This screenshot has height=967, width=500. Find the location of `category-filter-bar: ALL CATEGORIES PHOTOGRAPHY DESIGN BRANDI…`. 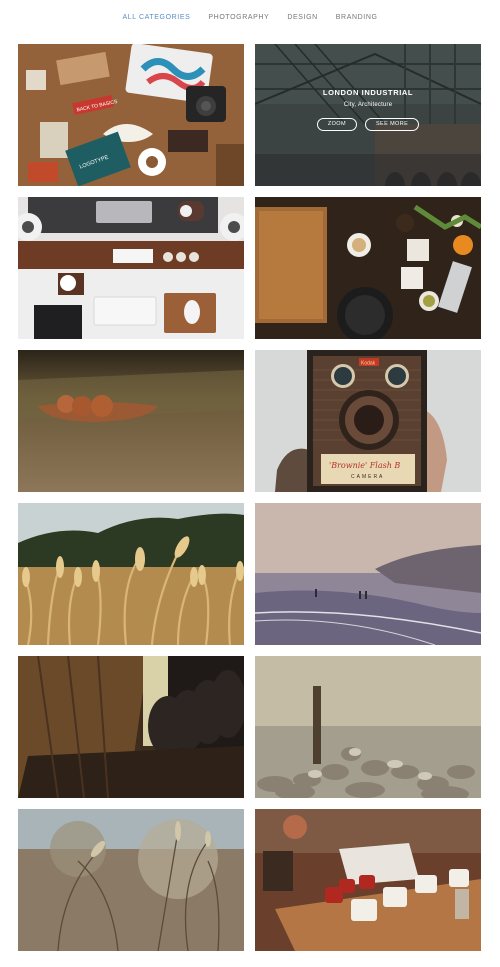

category-filter-bar: ALL CATEGORIES PHOTOGRAPHY DESIGN BRANDI… is located at coordinates (250, 18).